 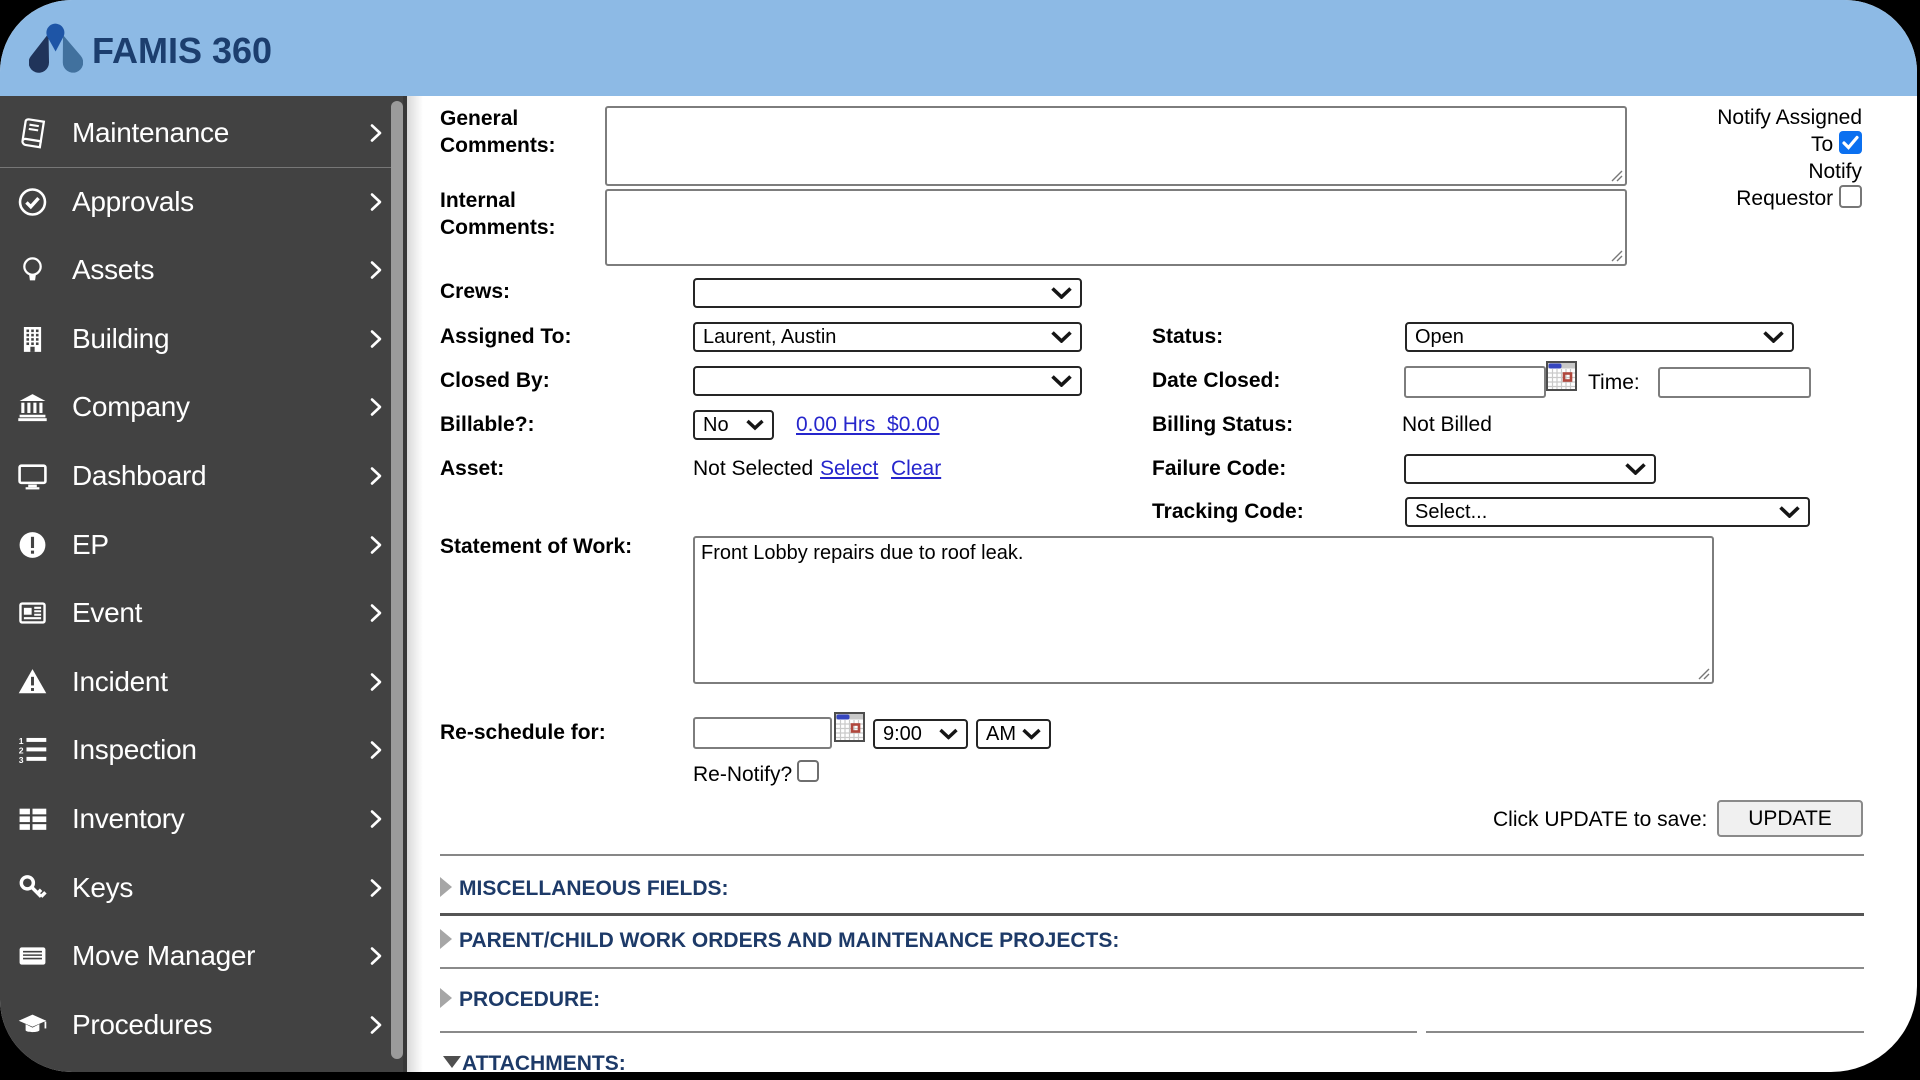 What do you see at coordinates (21, 741) in the screenshot?
I see `svg-text: 1` at bounding box center [21, 741].